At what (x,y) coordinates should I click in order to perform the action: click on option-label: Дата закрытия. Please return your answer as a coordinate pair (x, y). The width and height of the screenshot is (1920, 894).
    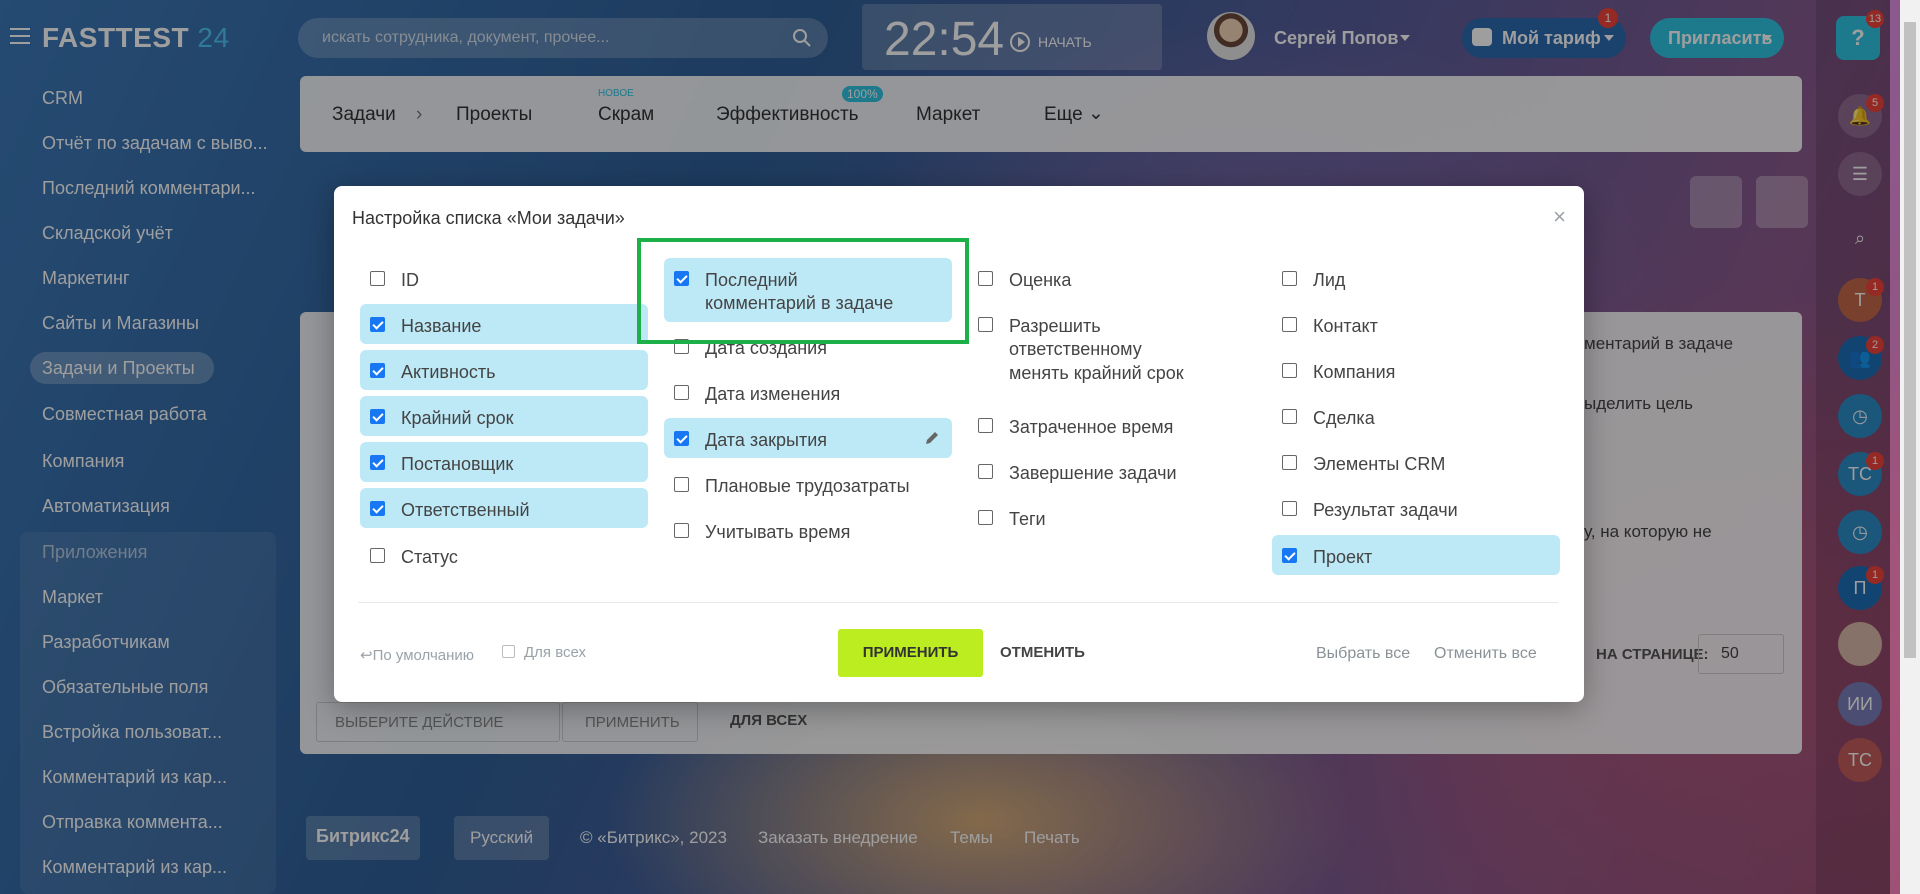
    Looking at the image, I should click on (766, 440).